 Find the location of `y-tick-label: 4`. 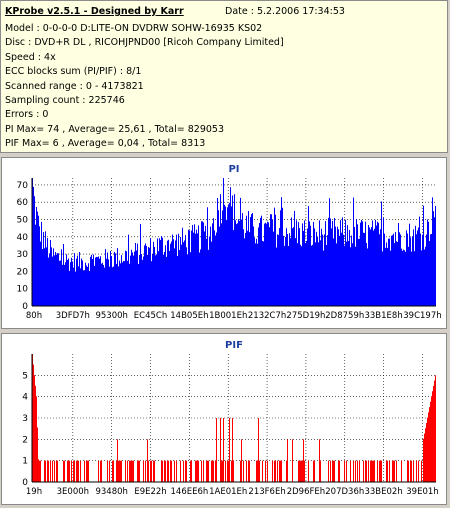

y-tick-label: 4 is located at coordinates (25, 398).